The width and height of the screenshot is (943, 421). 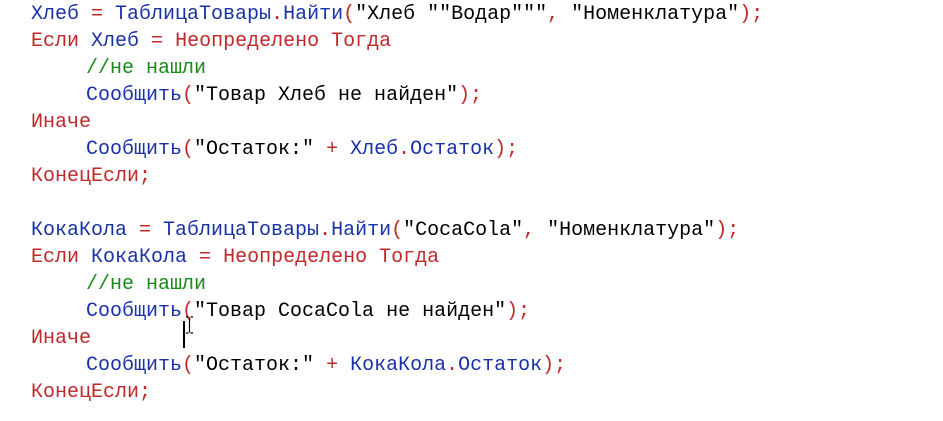 I want to click on code-token-string: "CocaCola", so click(x=463, y=230).